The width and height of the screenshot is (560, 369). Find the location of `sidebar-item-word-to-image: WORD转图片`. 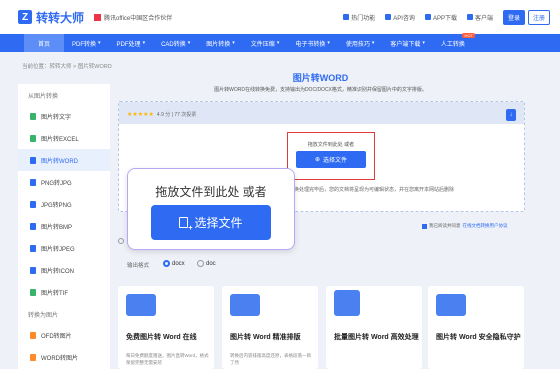

sidebar-item-word-to-image: WORD转图片 is located at coordinates (64, 357).